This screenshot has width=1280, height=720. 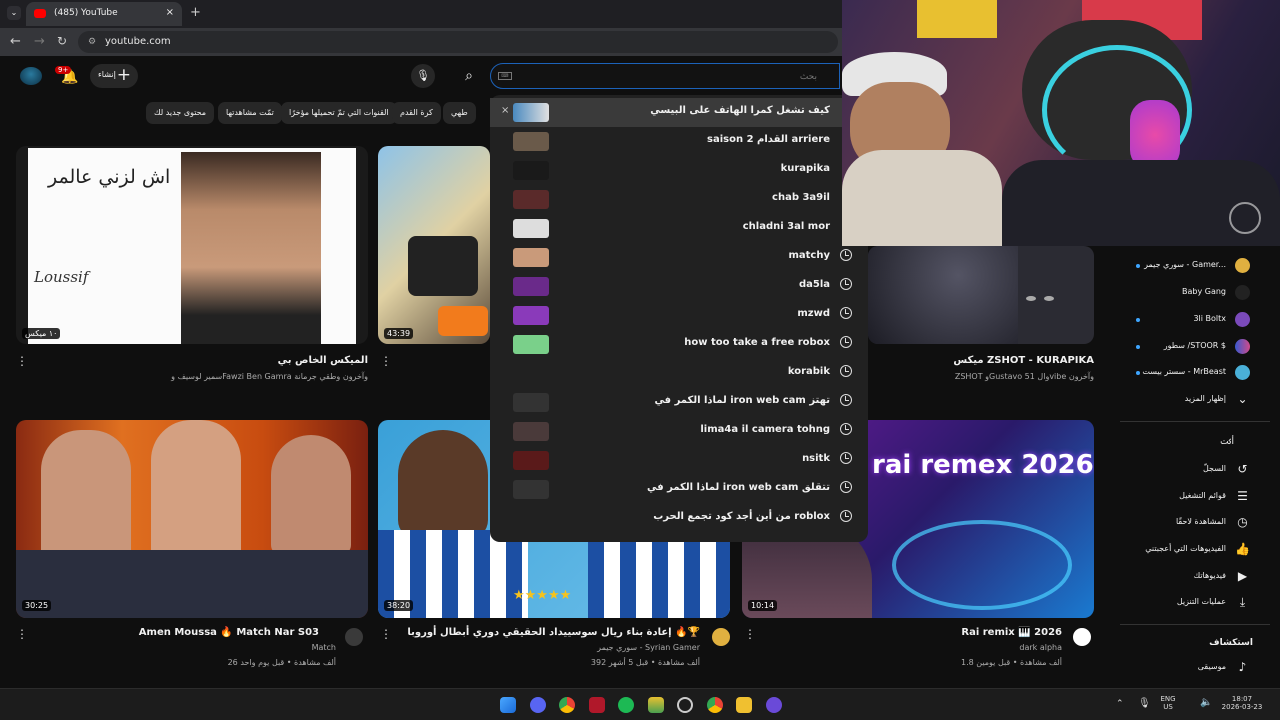 What do you see at coordinates (505, 110) in the screenshot?
I see `remove-suggestion-icon: ×` at bounding box center [505, 110].